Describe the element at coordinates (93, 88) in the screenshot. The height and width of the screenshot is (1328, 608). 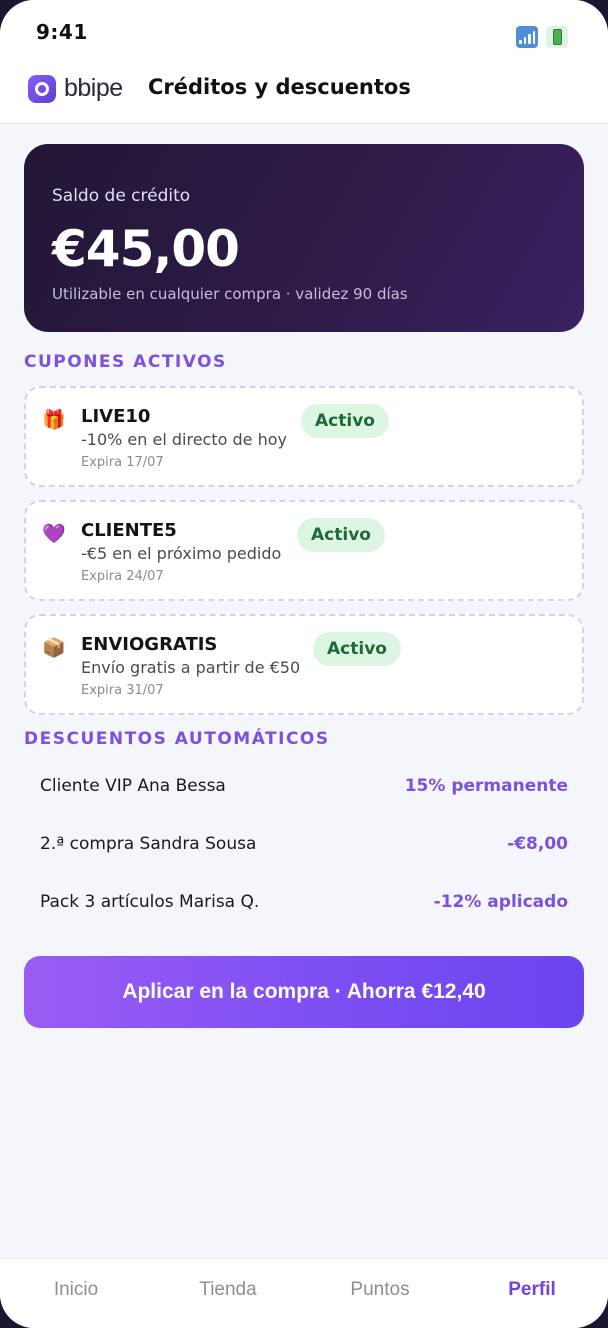
I see `logo-text: bbipe` at that location.